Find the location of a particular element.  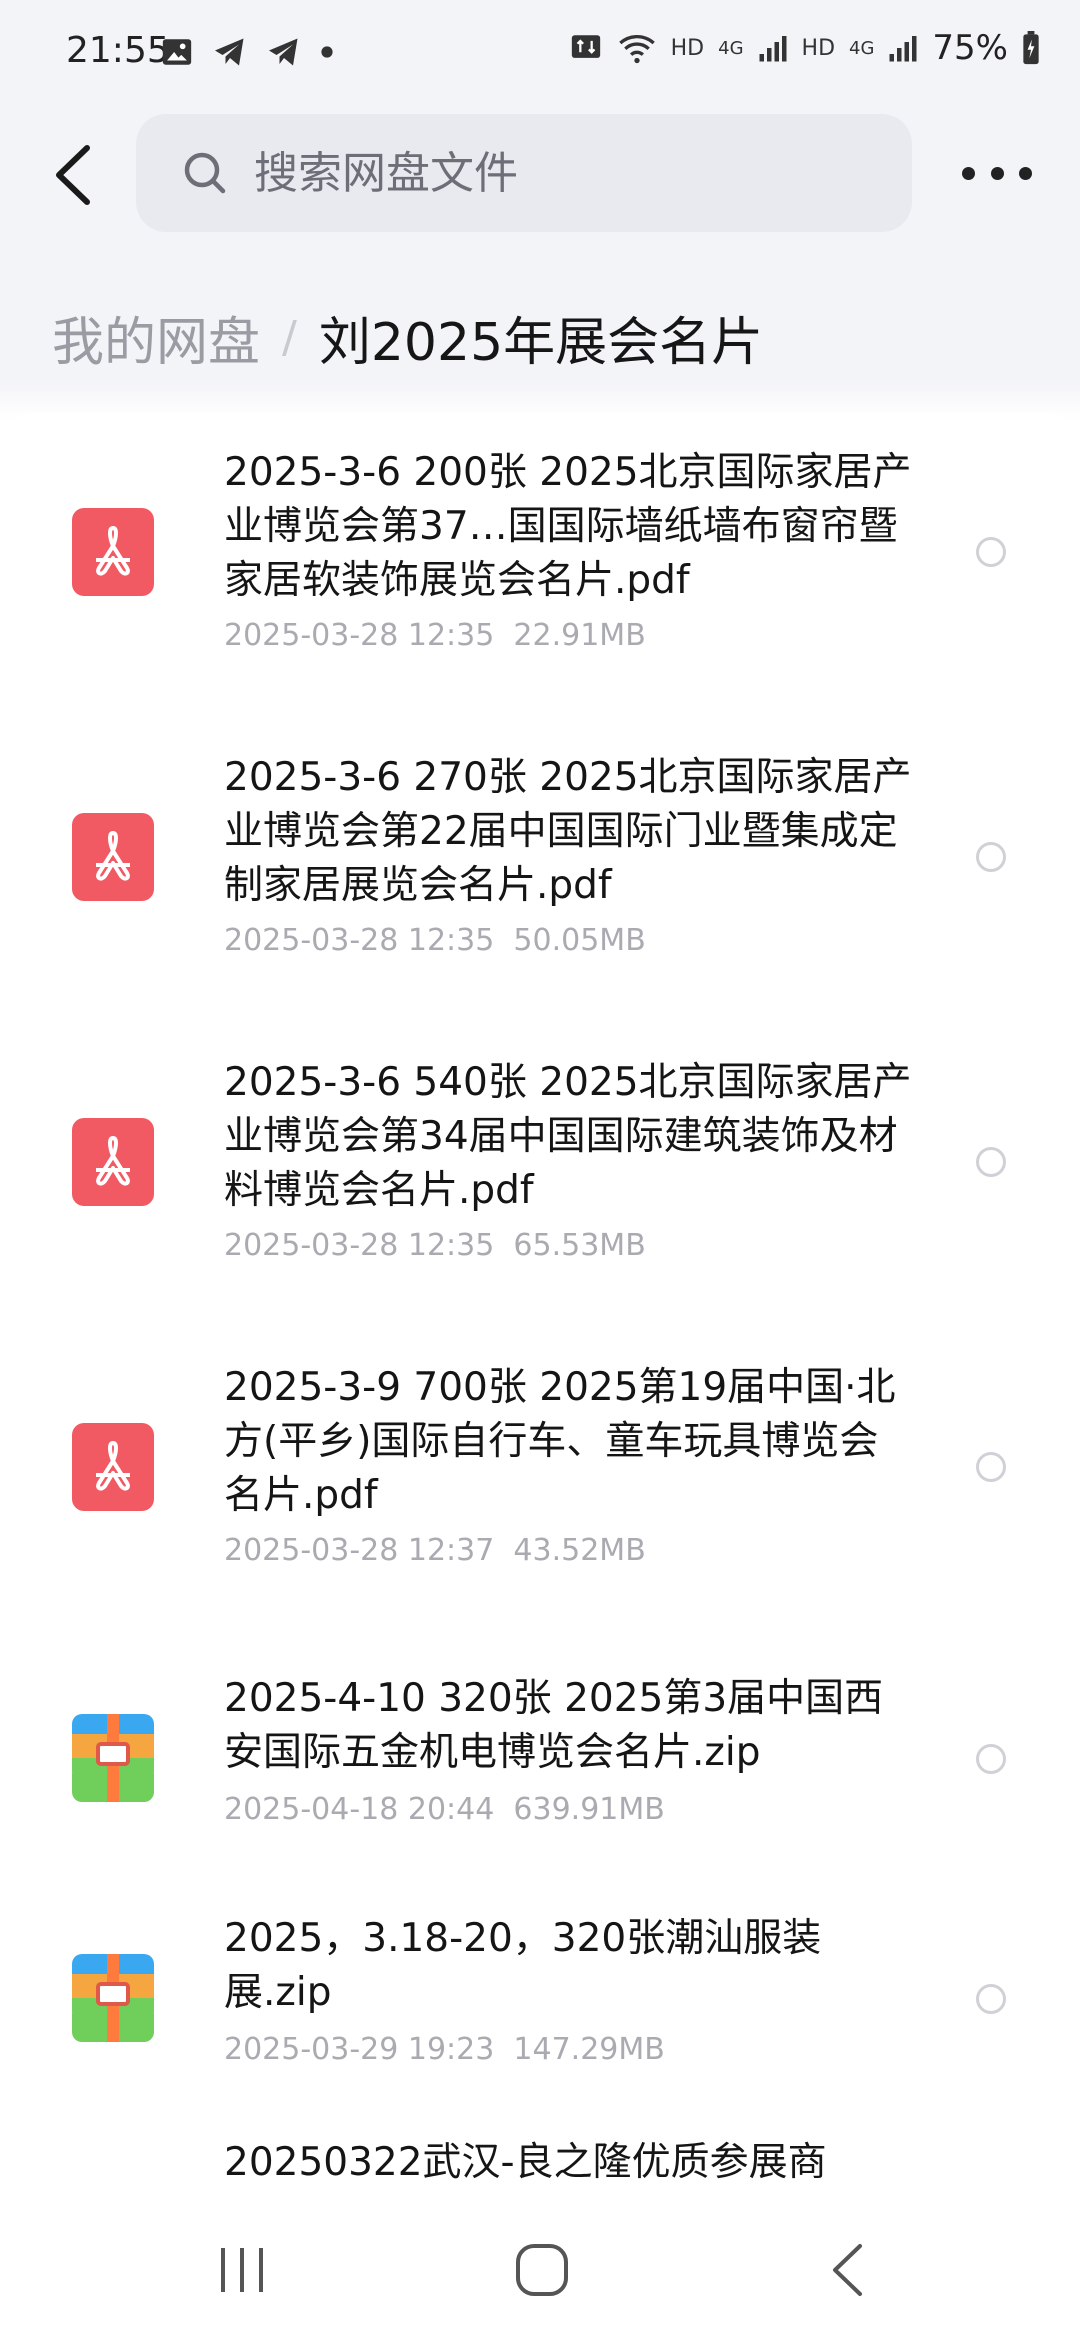

breadcrumb-current: 刘2025年展会名片 is located at coordinates (541, 343).